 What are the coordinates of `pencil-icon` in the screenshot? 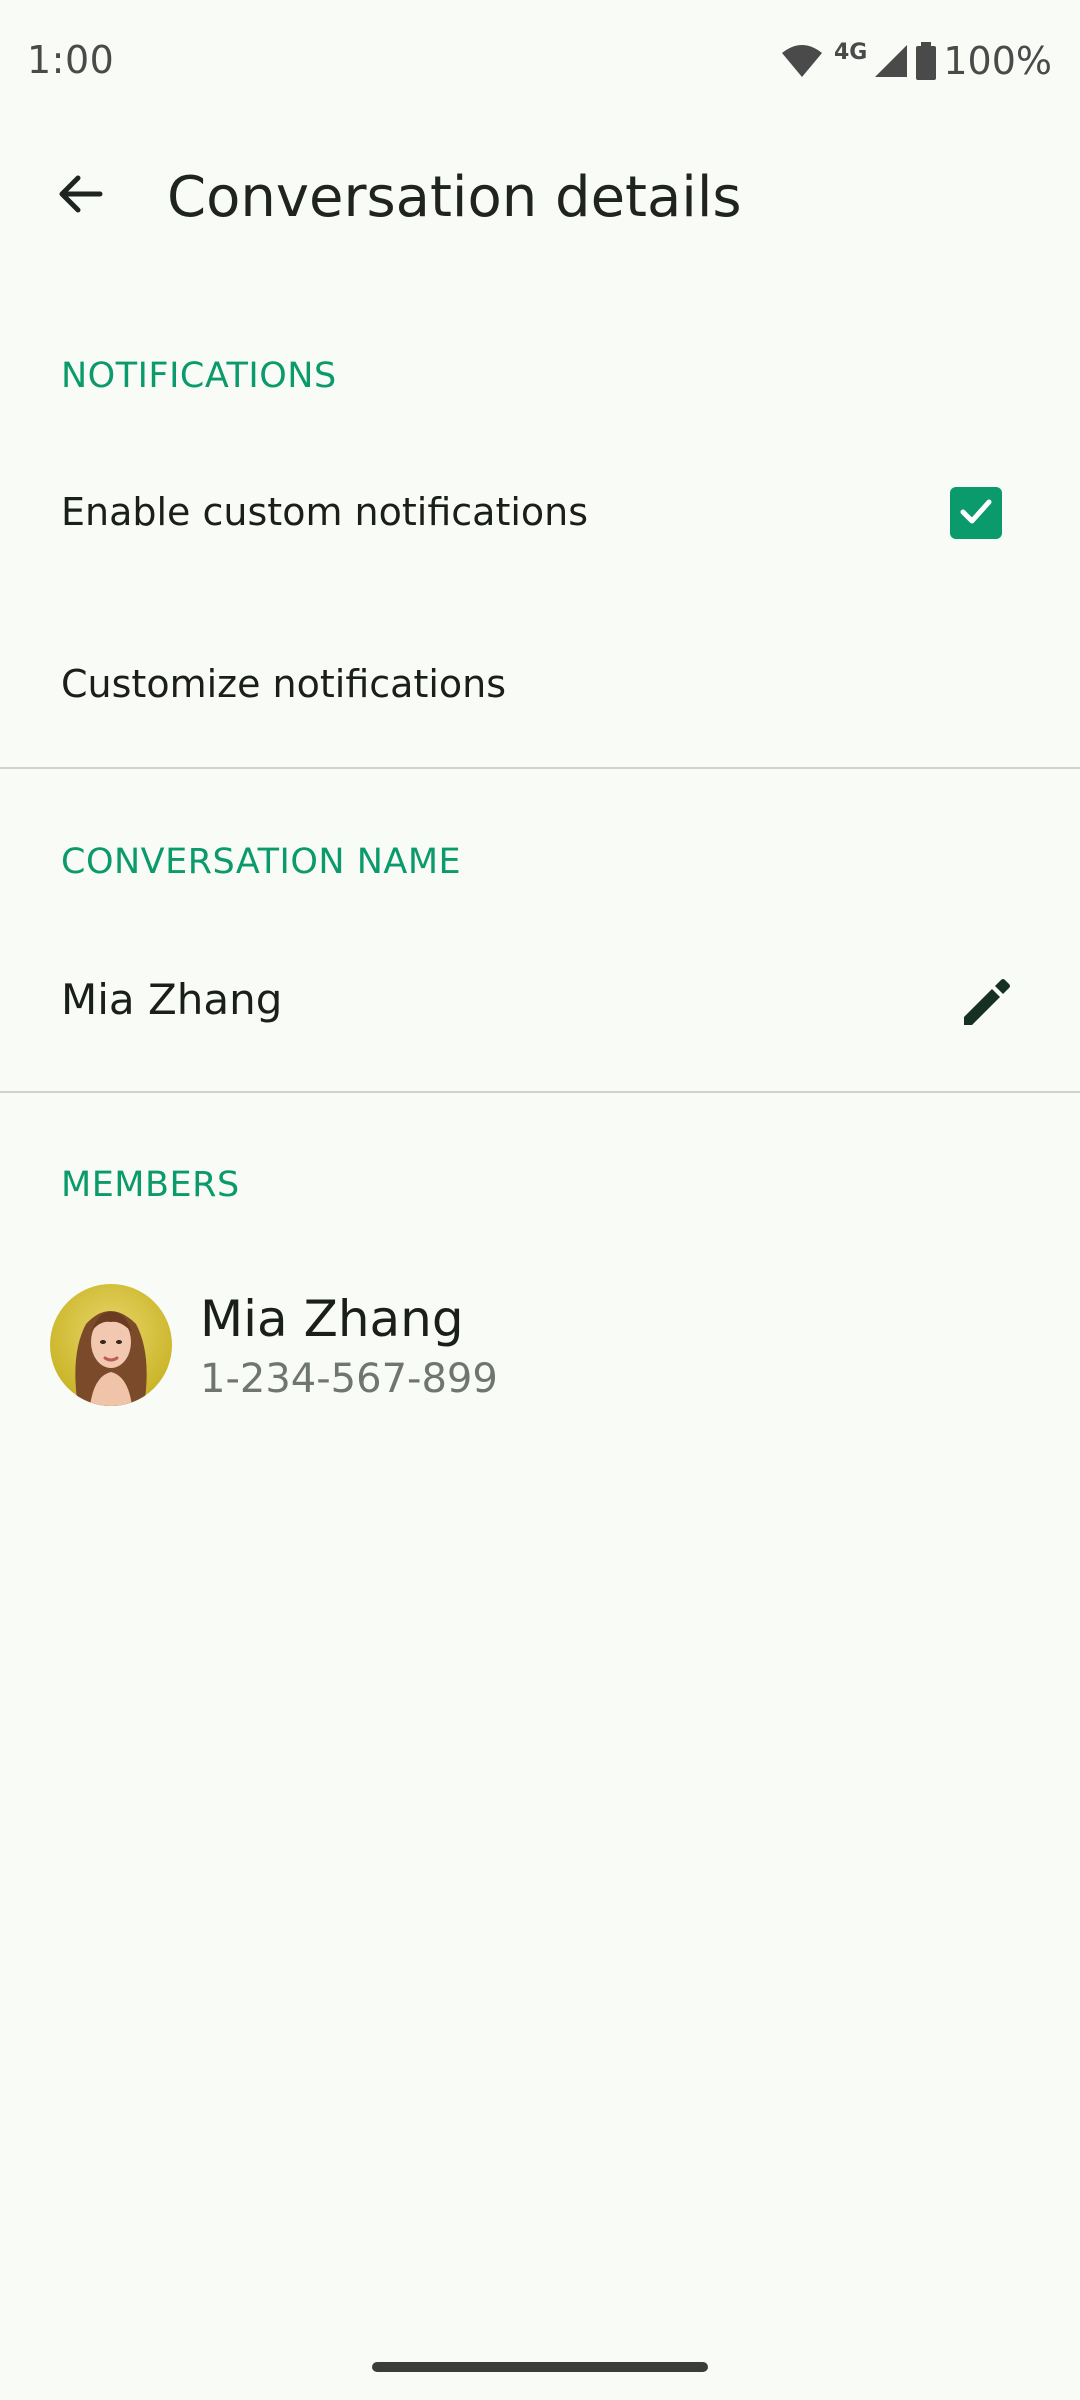 It's located at (987, 1004).